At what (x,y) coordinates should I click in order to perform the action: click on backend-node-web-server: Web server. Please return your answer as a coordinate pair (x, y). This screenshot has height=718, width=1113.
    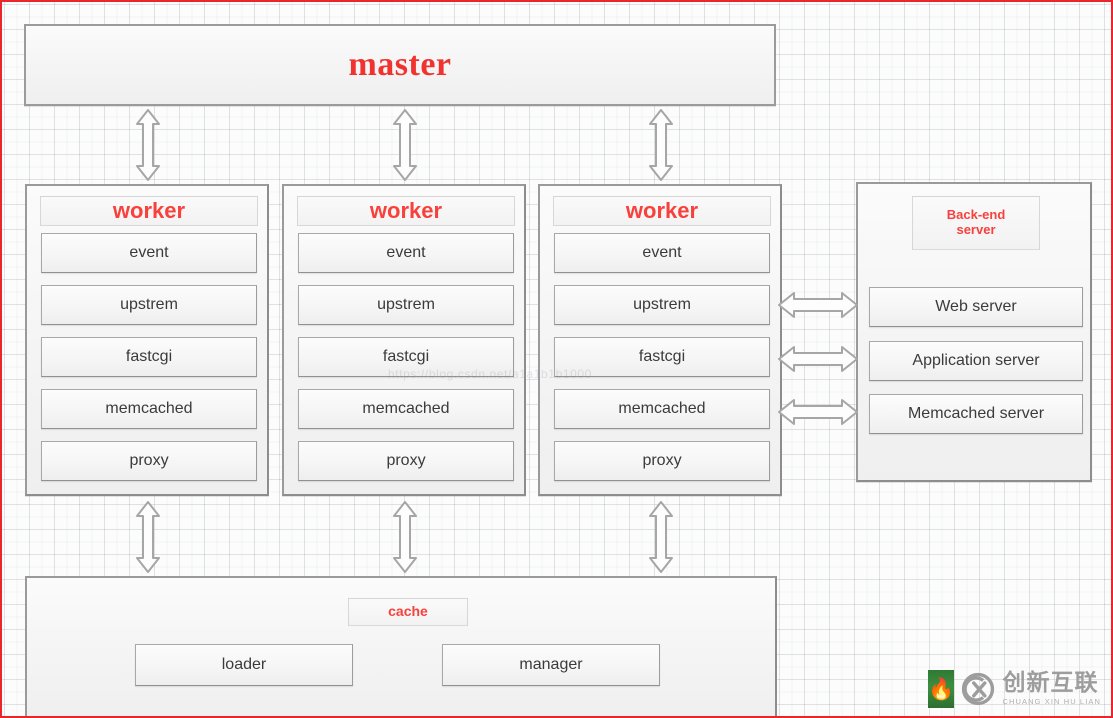
    Looking at the image, I should click on (976, 307).